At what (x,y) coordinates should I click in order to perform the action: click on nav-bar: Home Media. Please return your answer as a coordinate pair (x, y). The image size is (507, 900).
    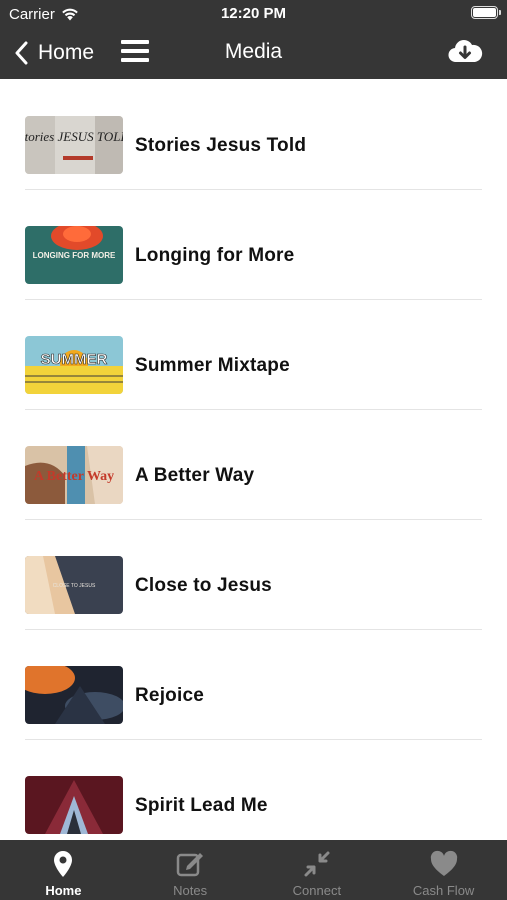
    Looking at the image, I should click on (253, 53).